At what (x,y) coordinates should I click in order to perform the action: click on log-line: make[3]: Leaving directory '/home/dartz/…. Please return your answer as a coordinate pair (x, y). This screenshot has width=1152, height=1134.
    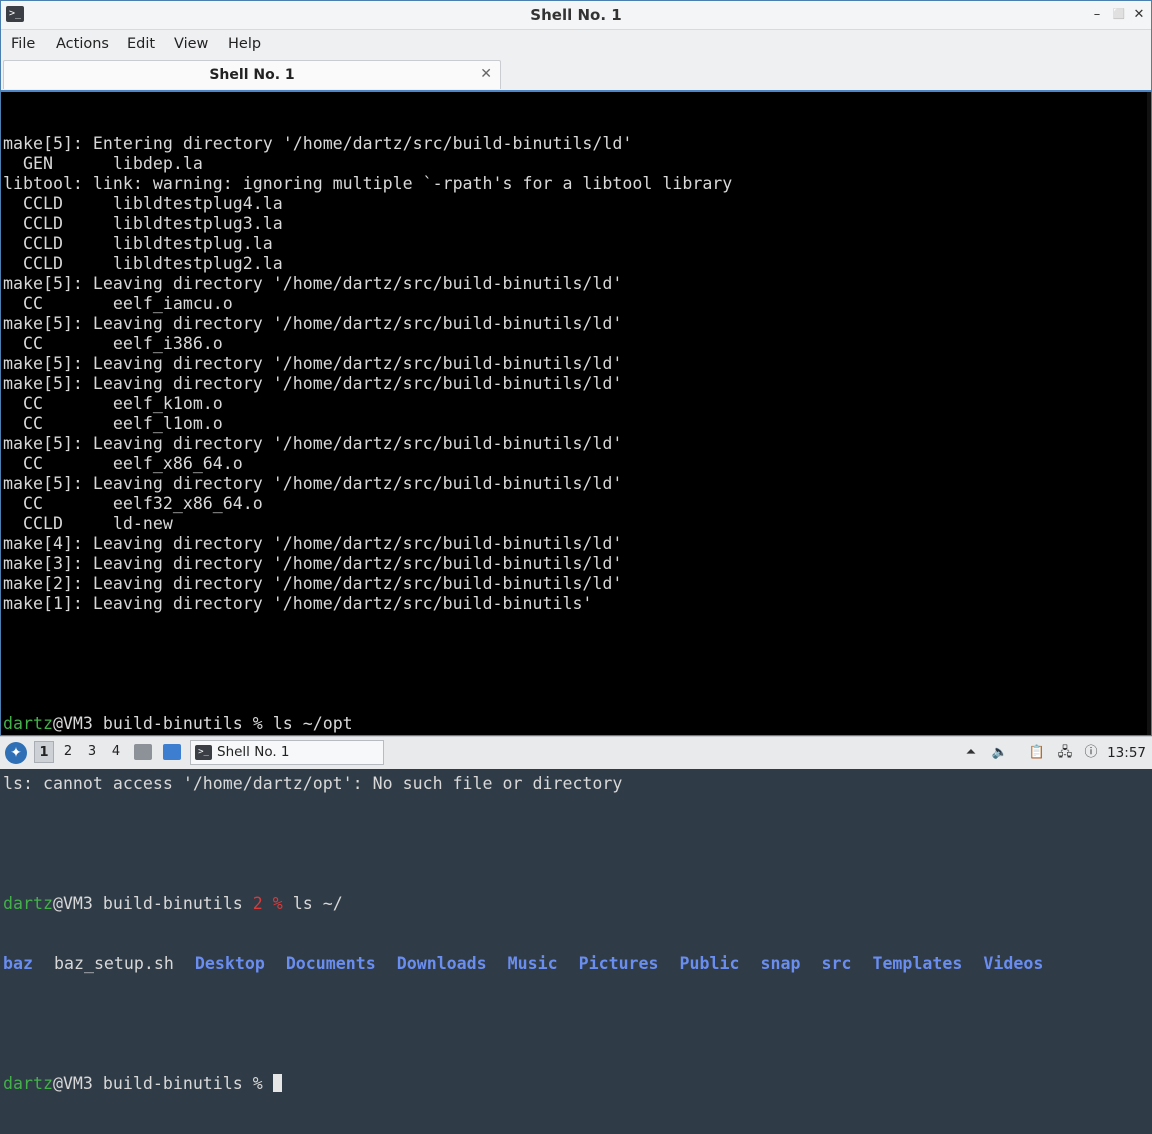
    Looking at the image, I should click on (313, 563).